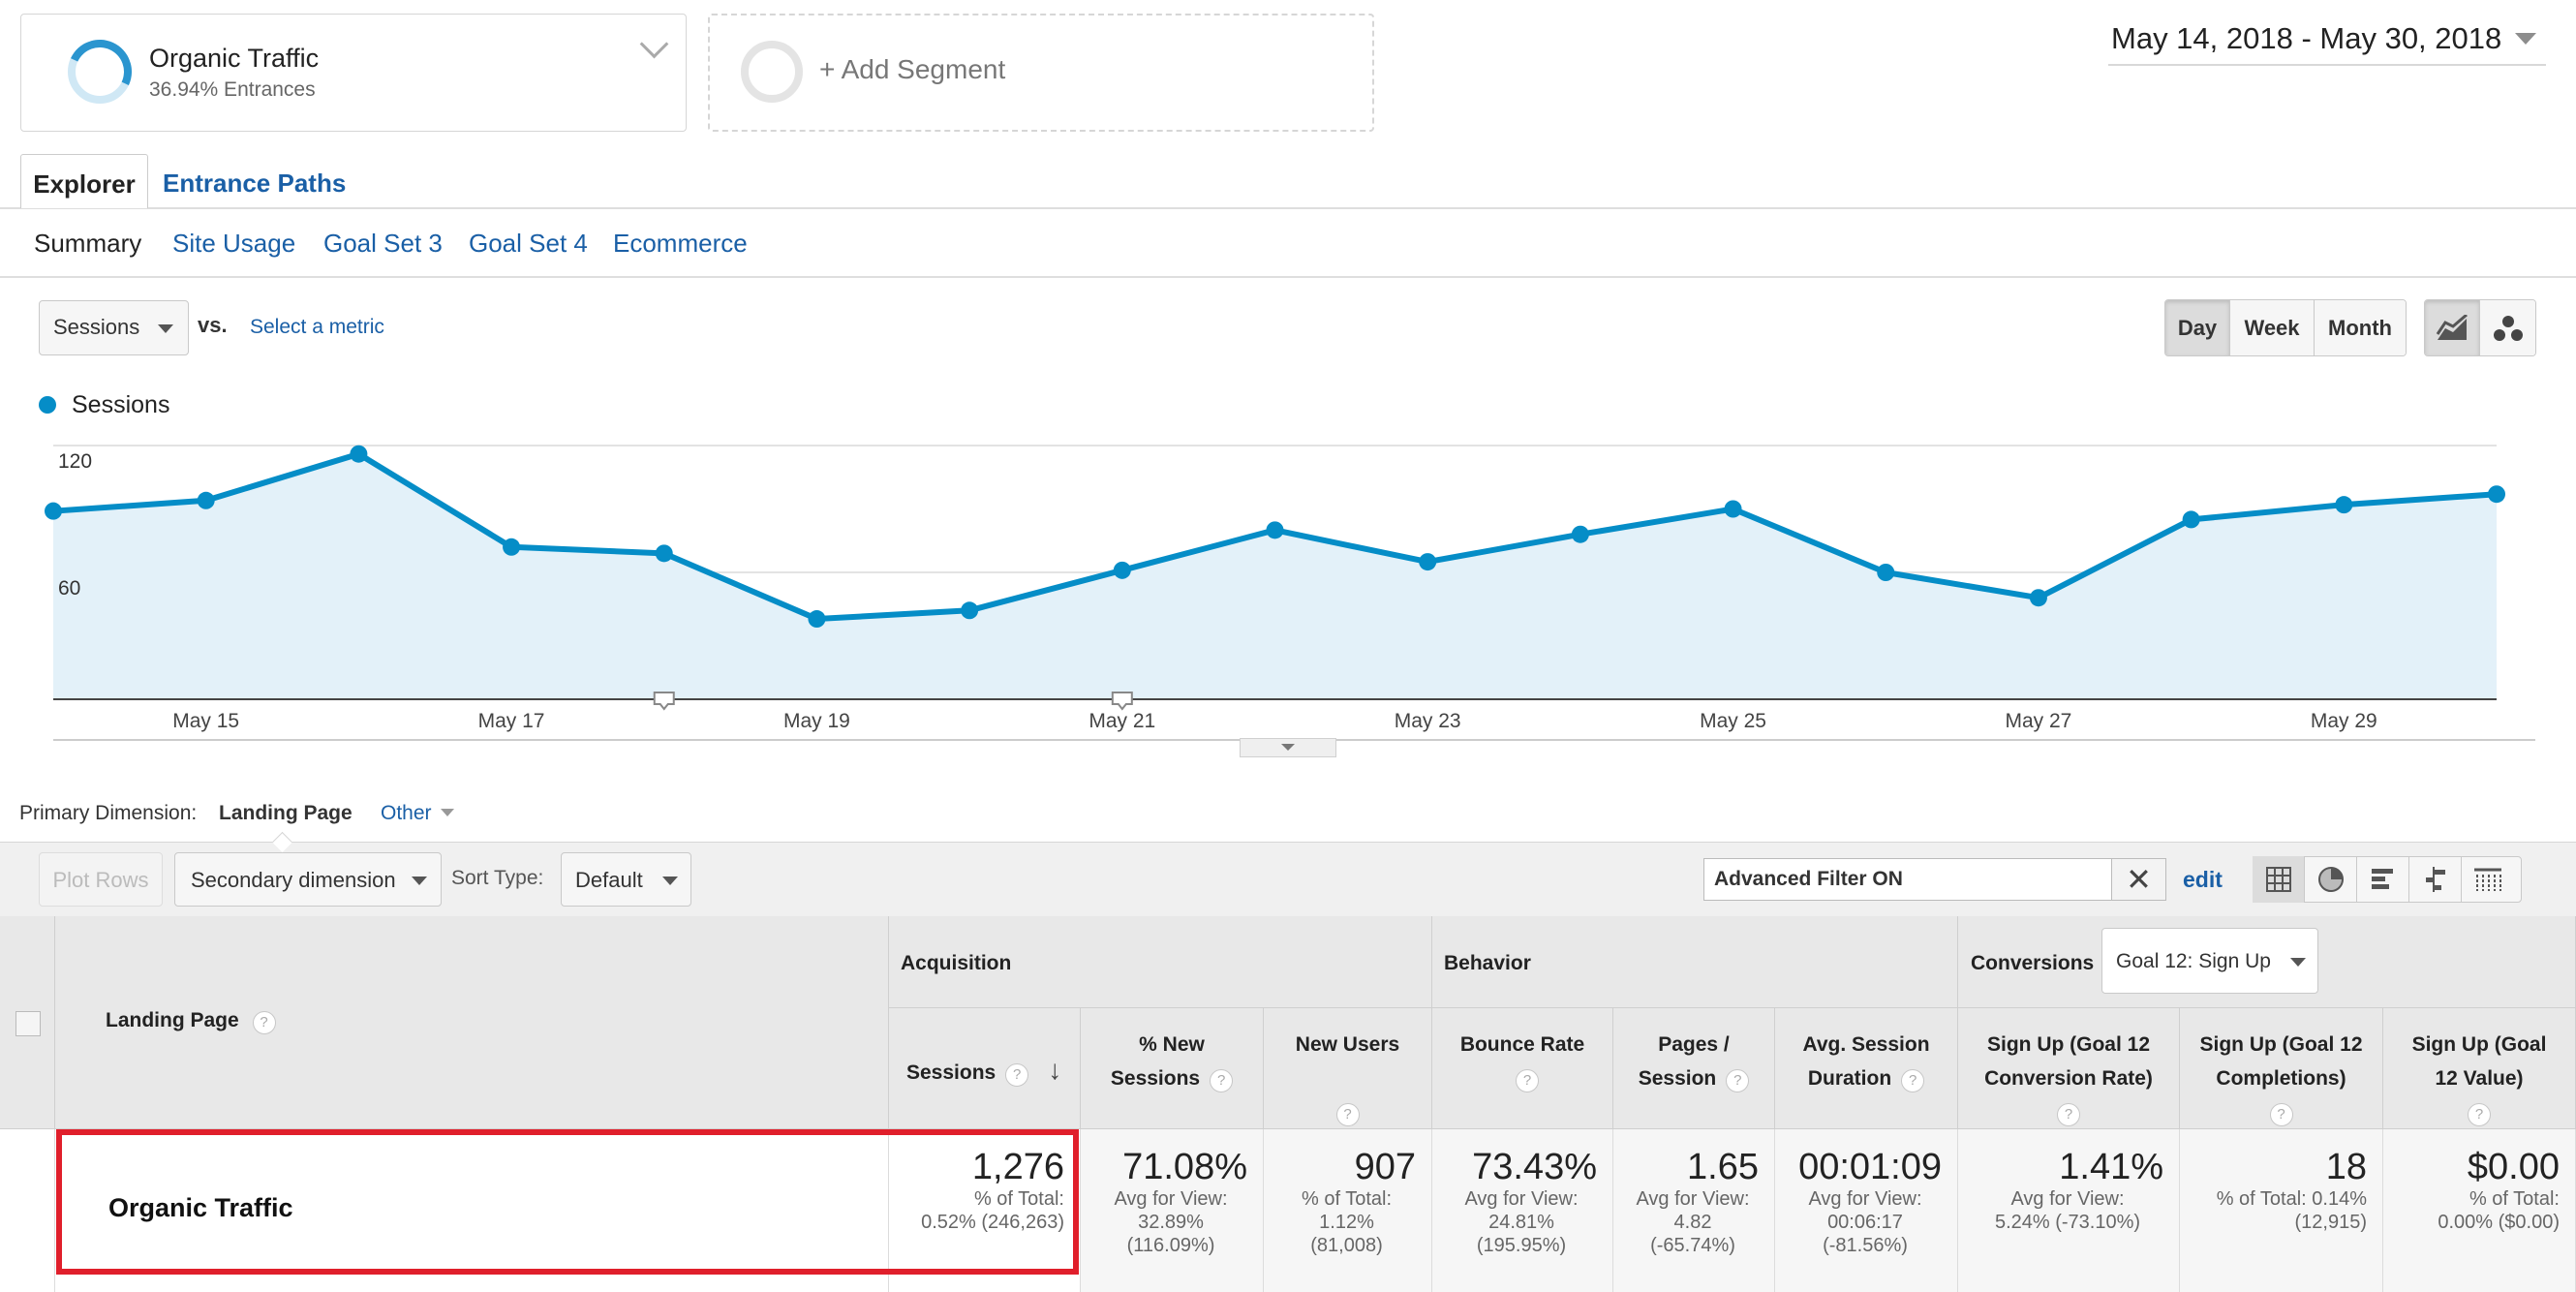 This screenshot has width=2576, height=1292. Describe the element at coordinates (213, 325) in the screenshot. I see `vs-label: vs.` at that location.